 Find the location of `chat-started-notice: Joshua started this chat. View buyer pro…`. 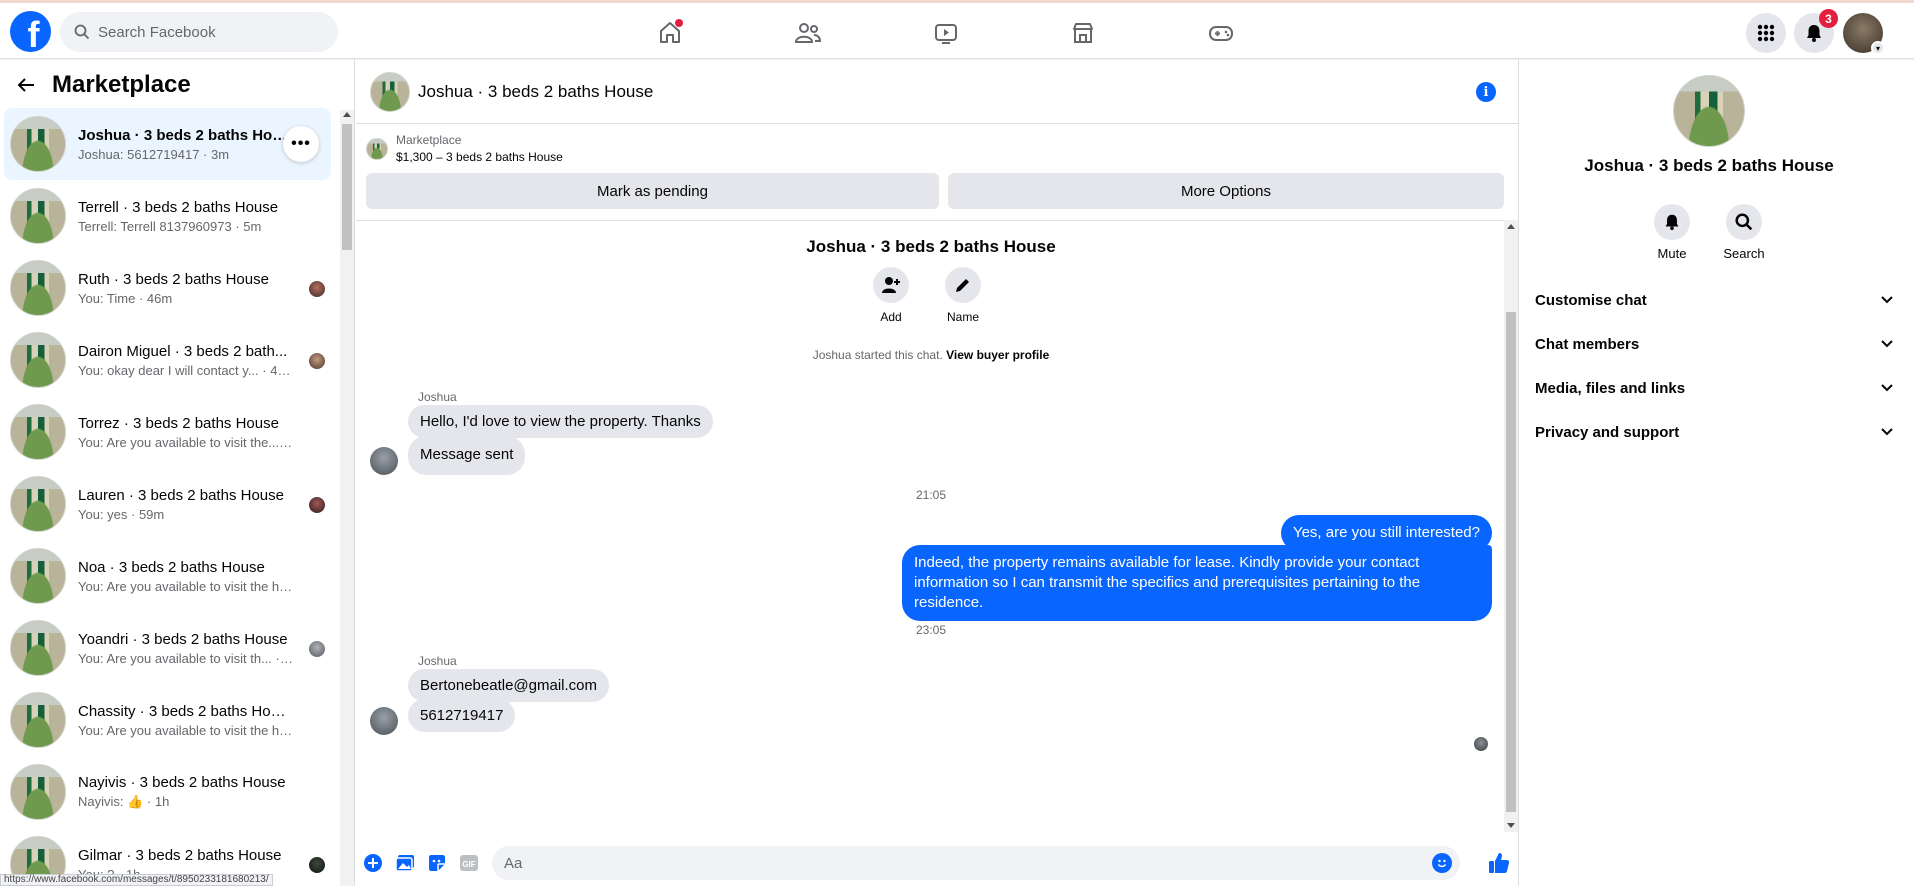

chat-started-notice: Joshua started this chat. View buyer pro… is located at coordinates (931, 355).